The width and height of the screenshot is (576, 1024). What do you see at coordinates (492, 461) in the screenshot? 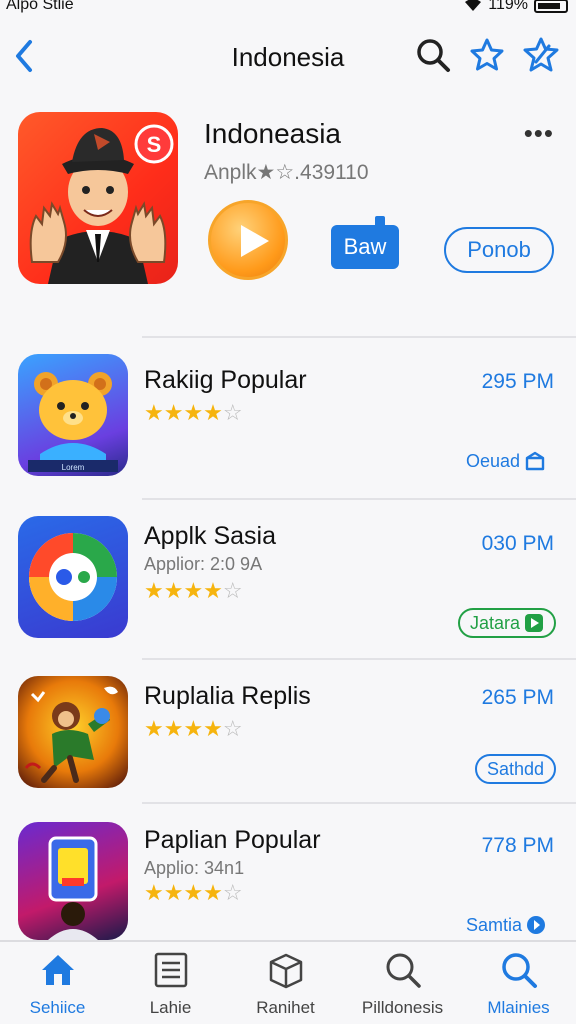
I see `row-action-label: Oeuad` at bounding box center [492, 461].